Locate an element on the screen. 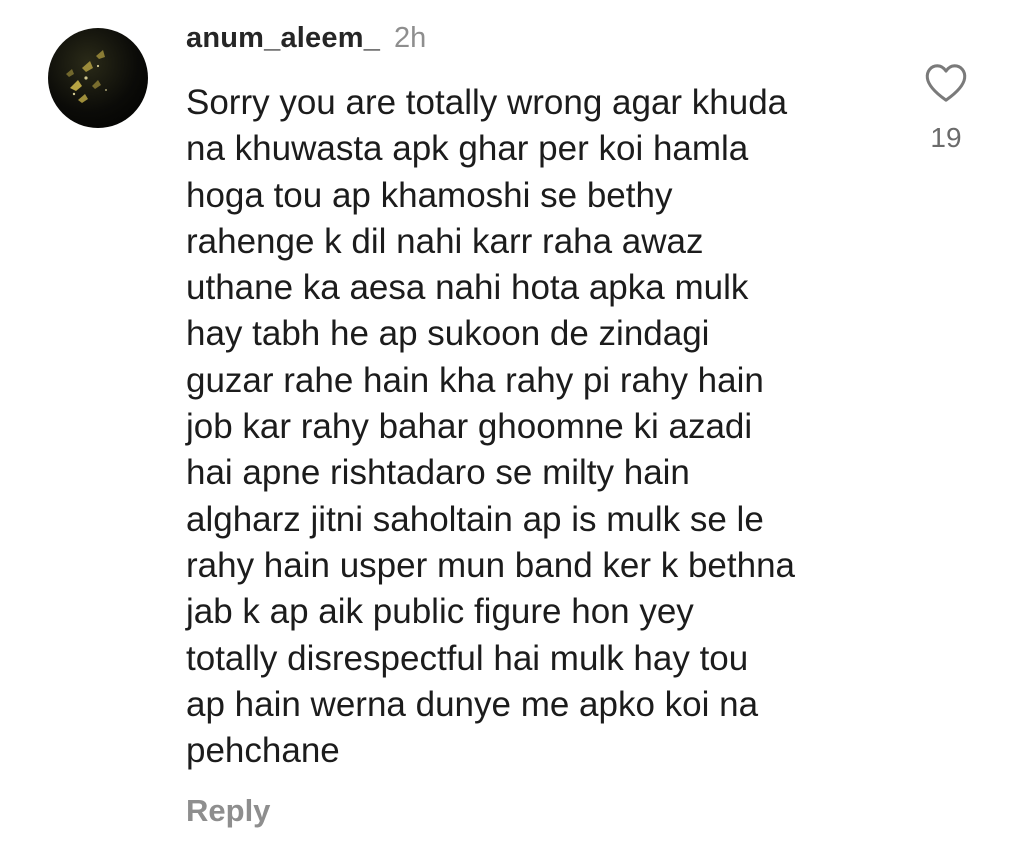 This screenshot has height=855, width=1024. comment-text-line: uthane ka aesa nahi hota apka mulk is located at coordinates (467, 288).